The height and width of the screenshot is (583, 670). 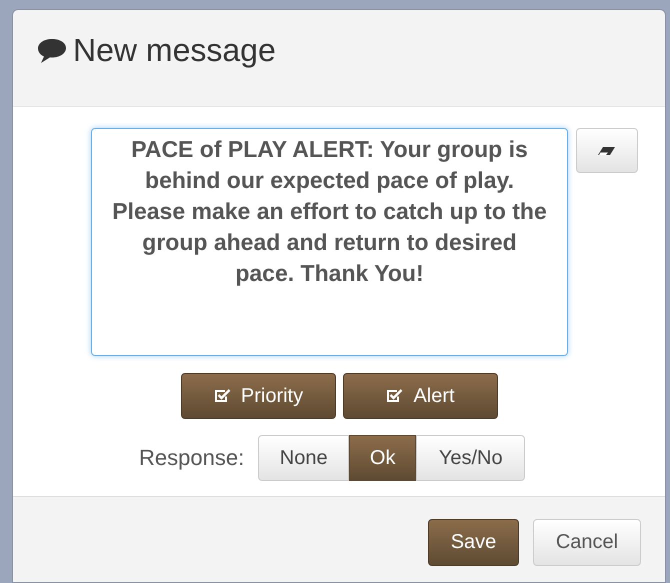 I want to click on dialog-title: New message, so click(x=174, y=50).